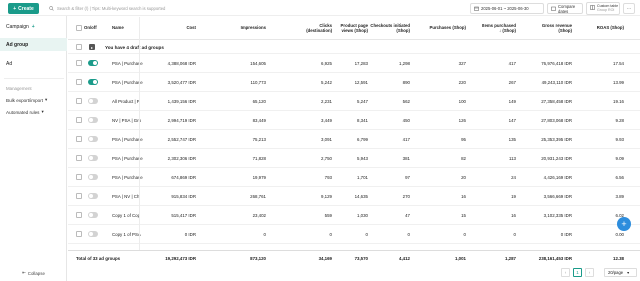 The width and height of the screenshot is (640, 281). Describe the element at coordinates (181, 28) in the screenshot. I see `header-cost: Cost` at that location.